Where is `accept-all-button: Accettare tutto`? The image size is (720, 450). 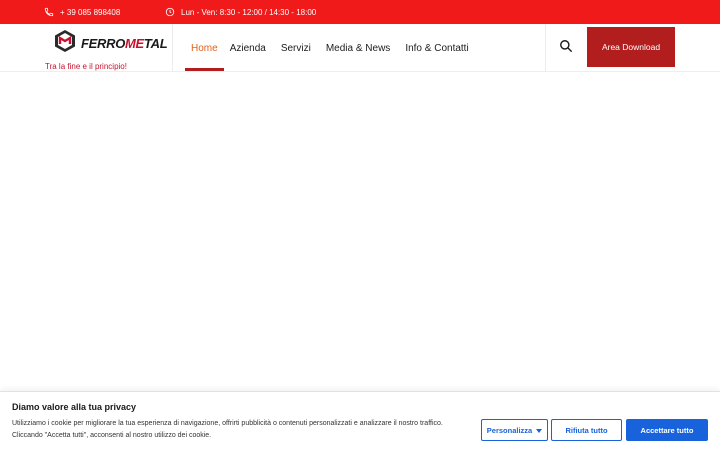
accept-all-button: Accettare tutto is located at coordinates (667, 430).